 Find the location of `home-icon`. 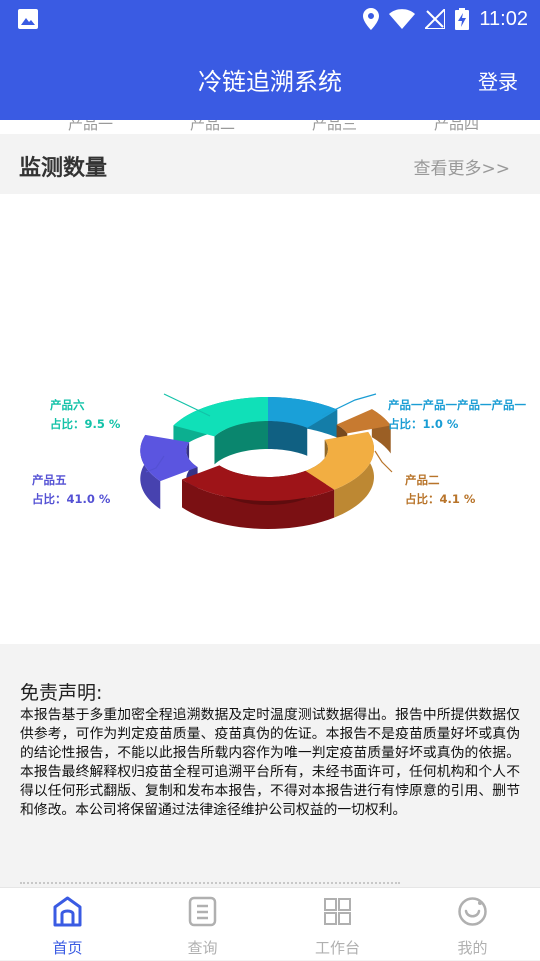

home-icon is located at coordinates (67, 911).